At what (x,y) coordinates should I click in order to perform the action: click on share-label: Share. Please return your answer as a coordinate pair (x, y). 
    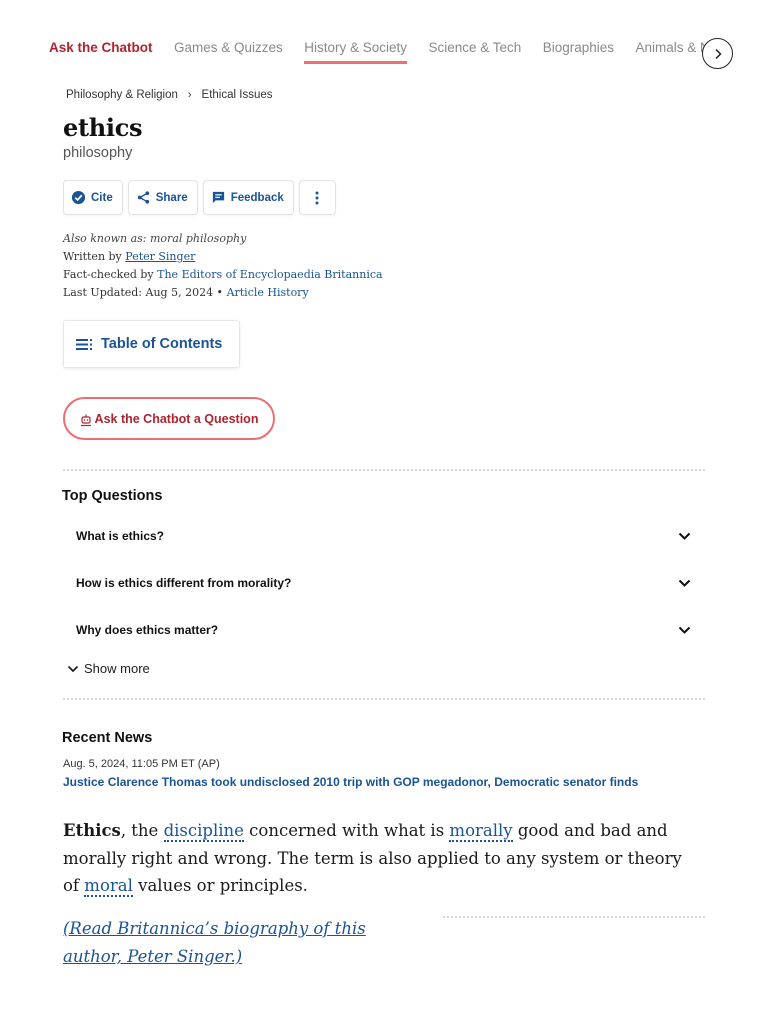
    Looking at the image, I should click on (171, 197).